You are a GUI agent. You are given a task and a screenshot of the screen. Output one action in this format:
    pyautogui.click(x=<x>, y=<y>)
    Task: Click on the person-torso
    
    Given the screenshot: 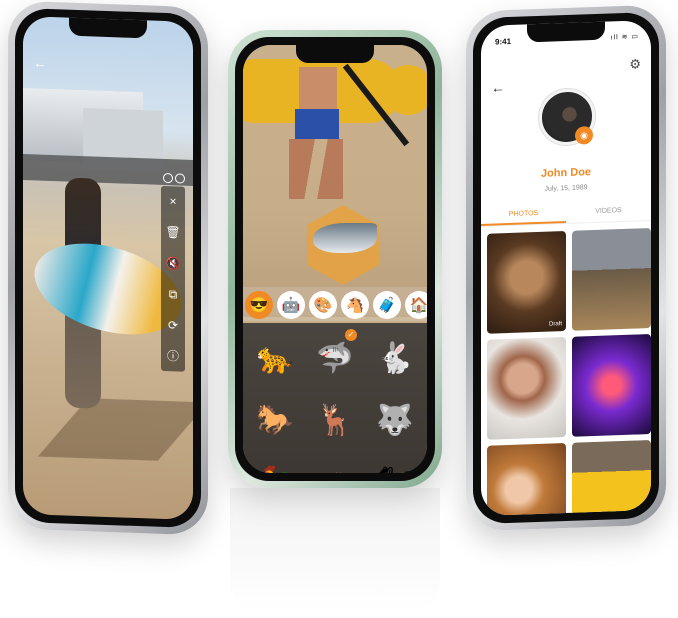 What is the action you would take?
    pyautogui.click(x=318, y=88)
    